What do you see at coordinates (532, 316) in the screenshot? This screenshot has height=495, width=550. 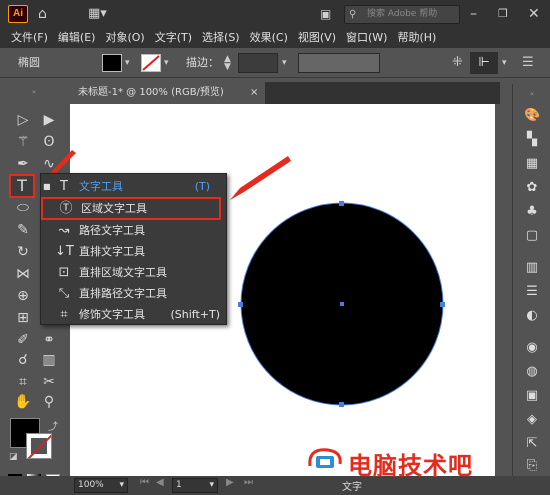 I see `transparency-icon: ◐` at bounding box center [532, 316].